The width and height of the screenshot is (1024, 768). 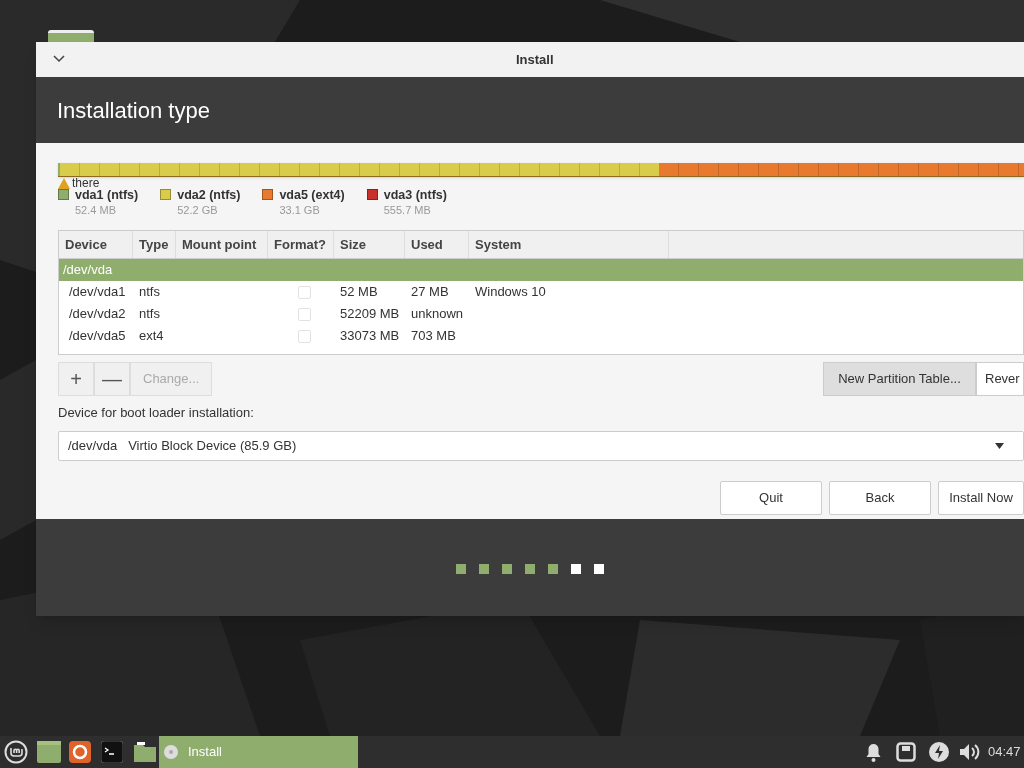 What do you see at coordinates (359, 292) in the screenshot?
I see `table-cell-text: 52 MB` at bounding box center [359, 292].